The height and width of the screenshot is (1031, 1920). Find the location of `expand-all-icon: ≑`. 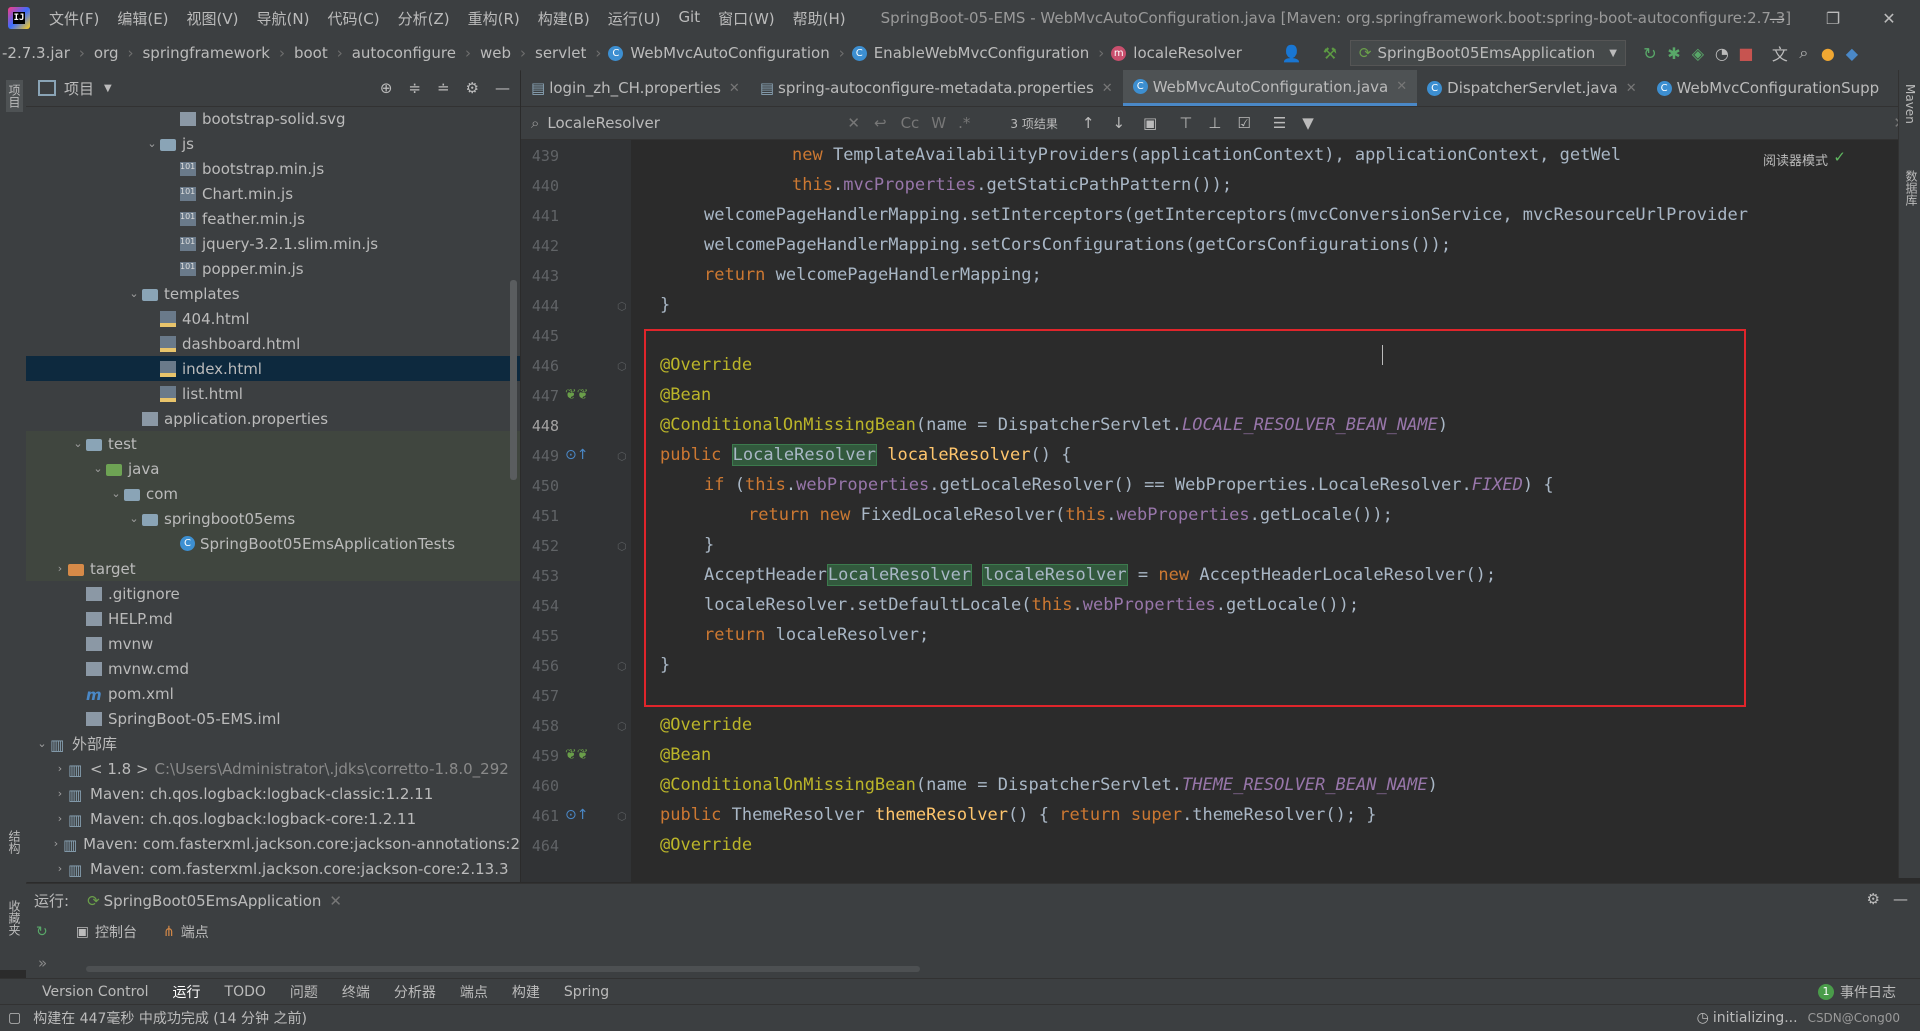

expand-all-icon: ≑ is located at coordinates (414, 88).